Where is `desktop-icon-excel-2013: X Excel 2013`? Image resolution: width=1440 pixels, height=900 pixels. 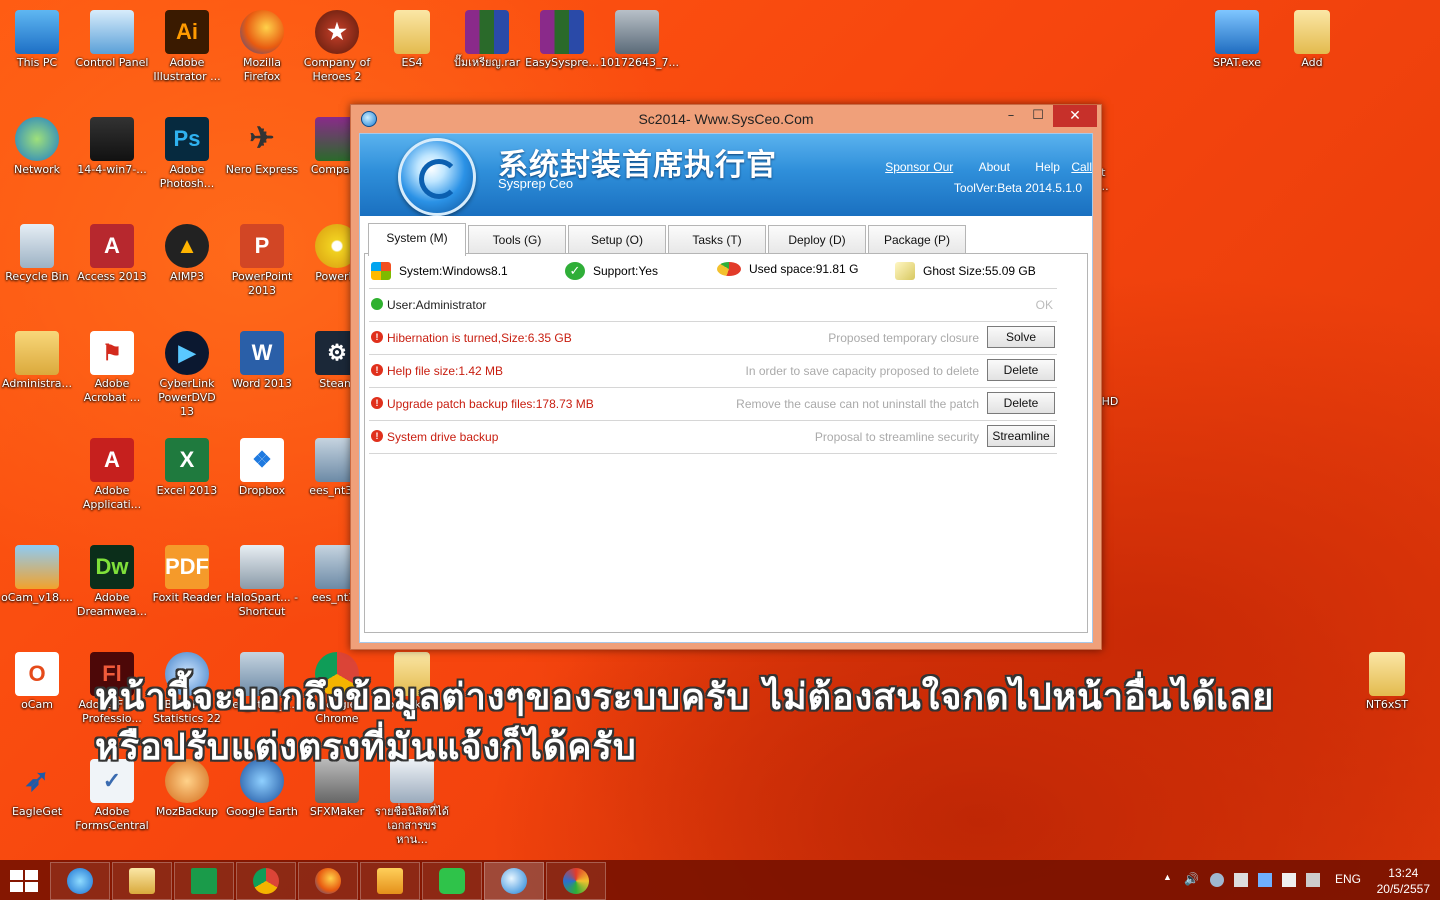
desktop-icon-excel-2013: X Excel 2013 is located at coordinates (187, 466).